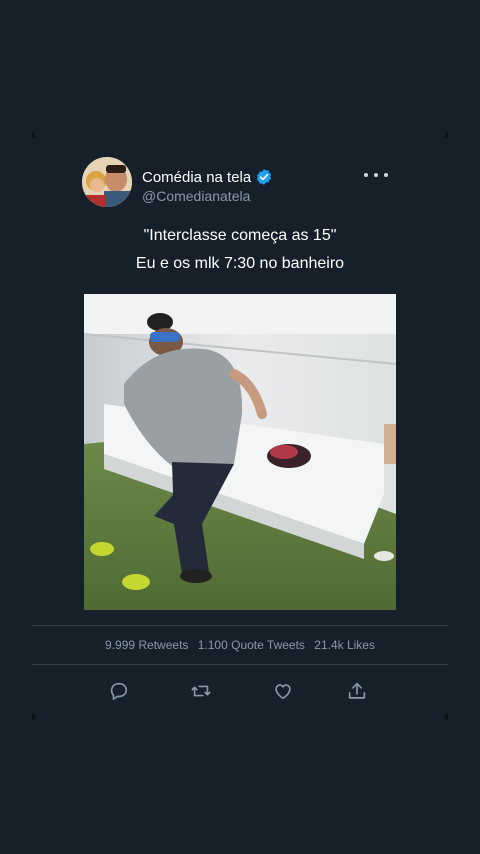 The width and height of the screenshot is (480, 854). I want to click on tweet-text-line-1: "Interclasse começa as 15", so click(240, 235).